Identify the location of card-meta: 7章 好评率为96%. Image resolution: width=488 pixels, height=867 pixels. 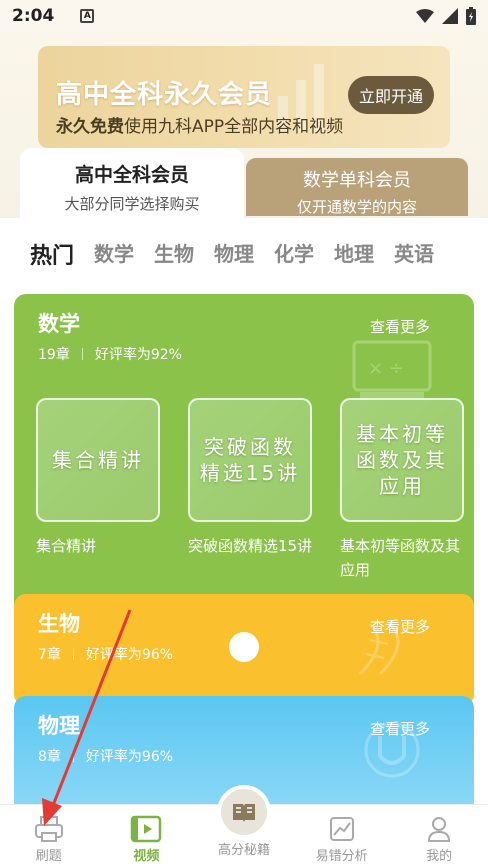
(105, 654).